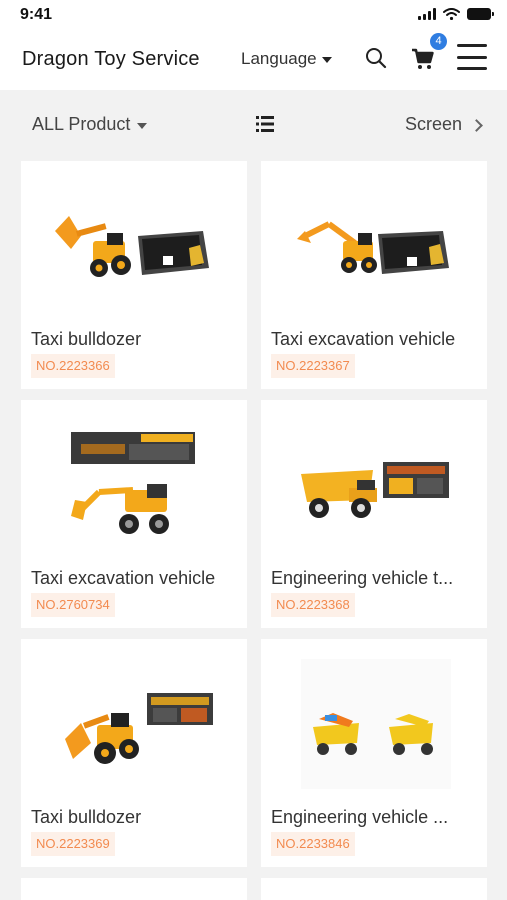  What do you see at coordinates (438, 41) in the screenshot?
I see `cart-count-badge: 4` at bounding box center [438, 41].